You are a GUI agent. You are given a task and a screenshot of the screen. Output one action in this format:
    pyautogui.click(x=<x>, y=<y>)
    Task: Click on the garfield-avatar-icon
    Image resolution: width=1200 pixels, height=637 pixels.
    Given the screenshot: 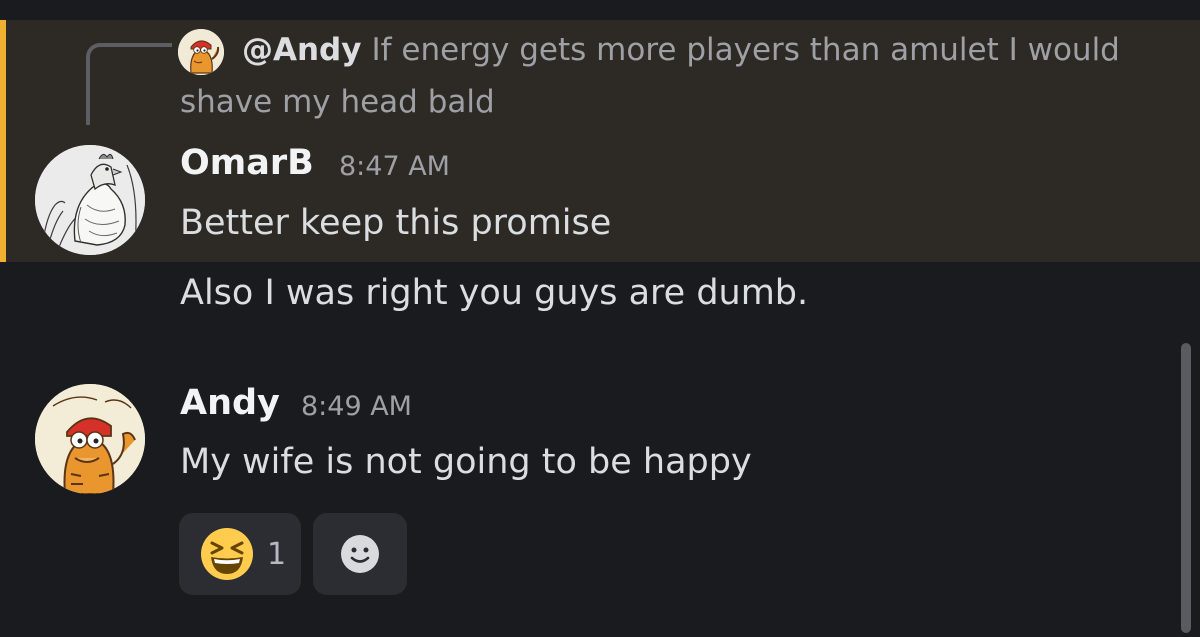 What is the action you would take?
    pyautogui.click(x=90, y=439)
    